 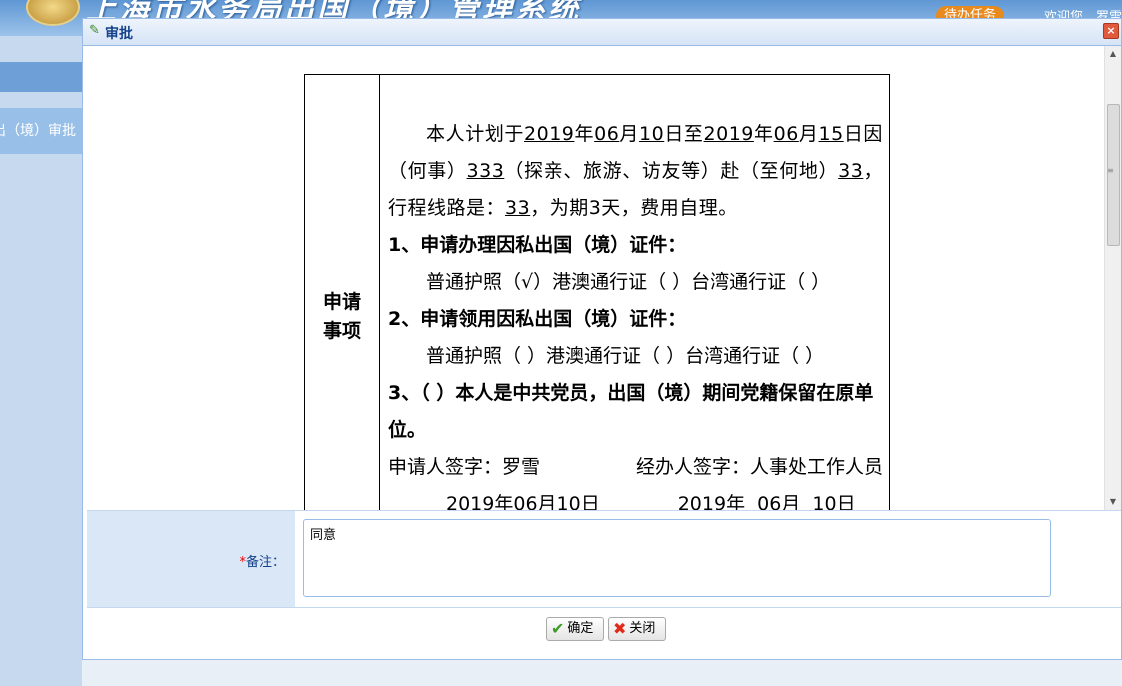 I want to click on sidebar-item-approval: 出（境）审批, so click(x=41, y=131).